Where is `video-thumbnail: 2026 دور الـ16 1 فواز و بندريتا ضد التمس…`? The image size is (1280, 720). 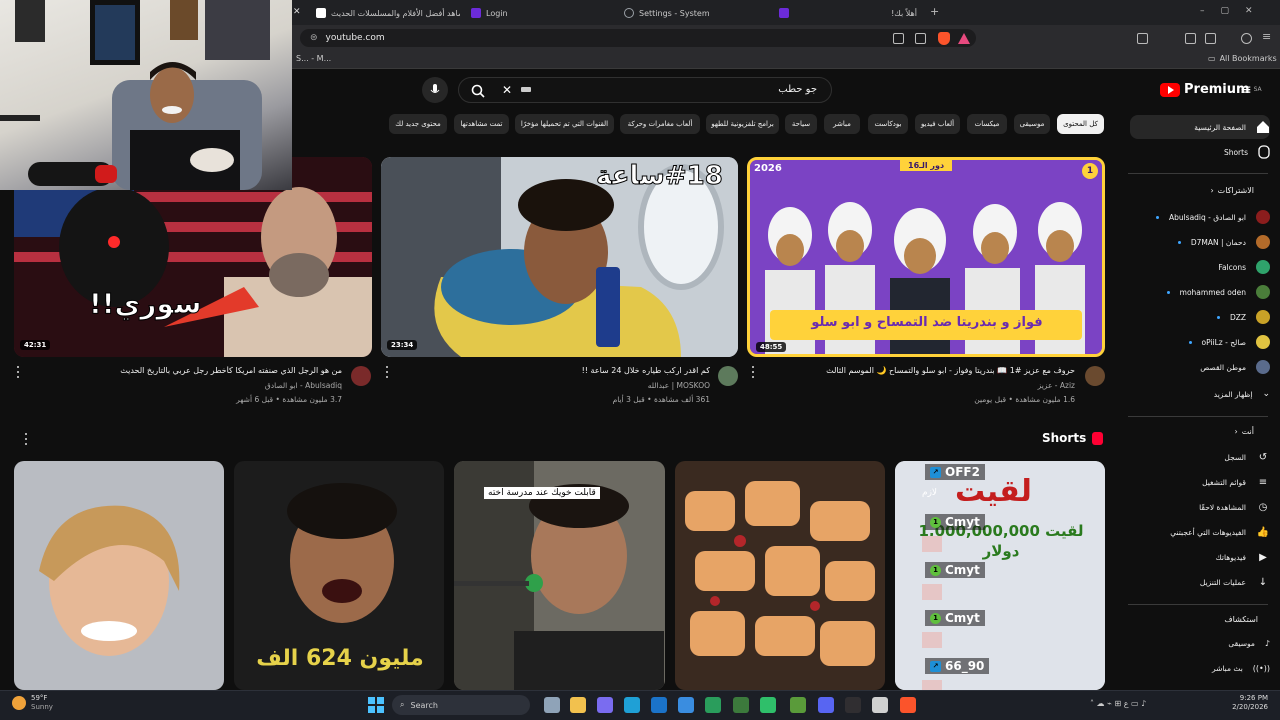 video-thumbnail: 2026 دور الـ16 1 فواز و بندريتا ضد التمس… is located at coordinates (926, 257).